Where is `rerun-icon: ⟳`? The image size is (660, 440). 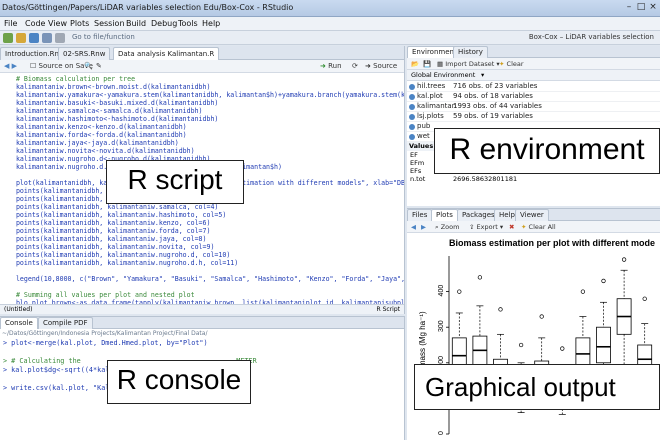
rerun-icon: ⟳ is located at coordinates (355, 66).